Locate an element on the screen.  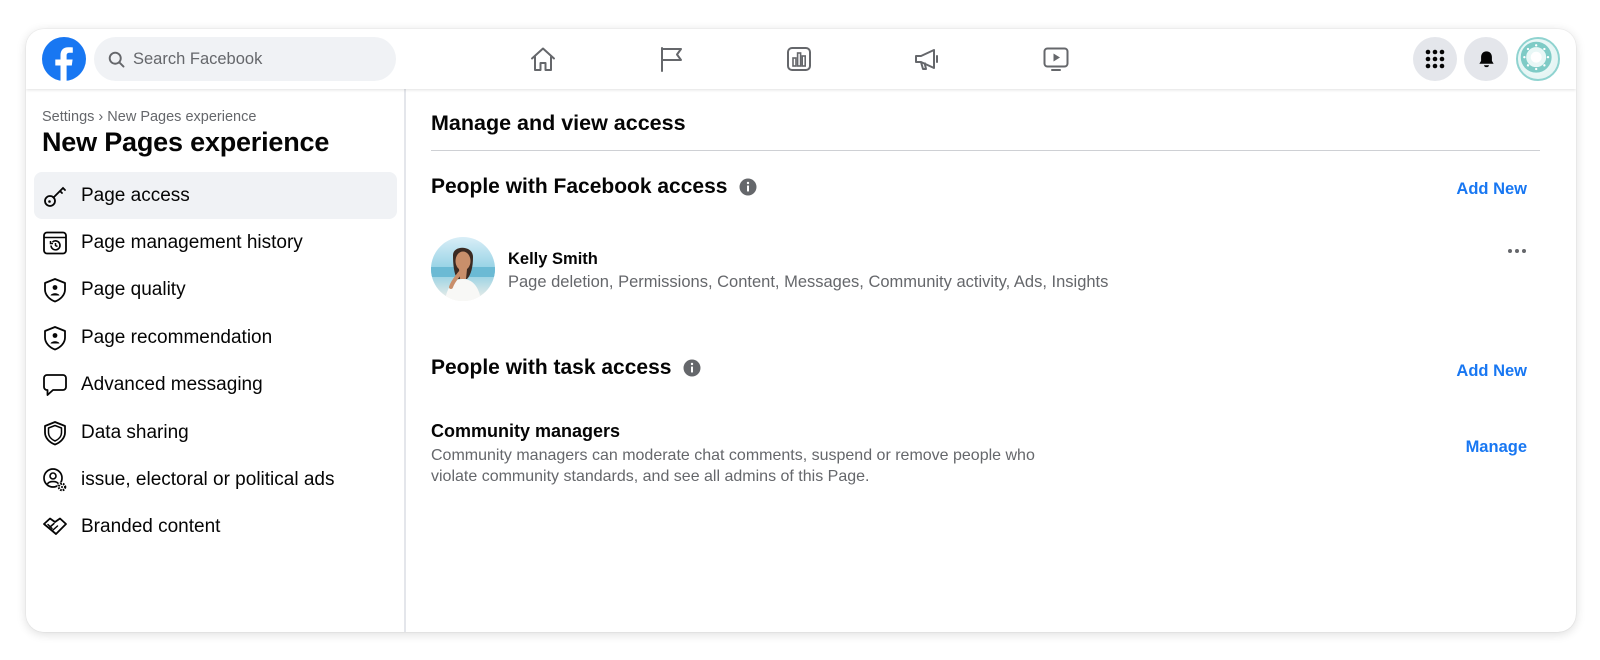
sidebar-item-label: Branded content is located at coordinates (151, 527).